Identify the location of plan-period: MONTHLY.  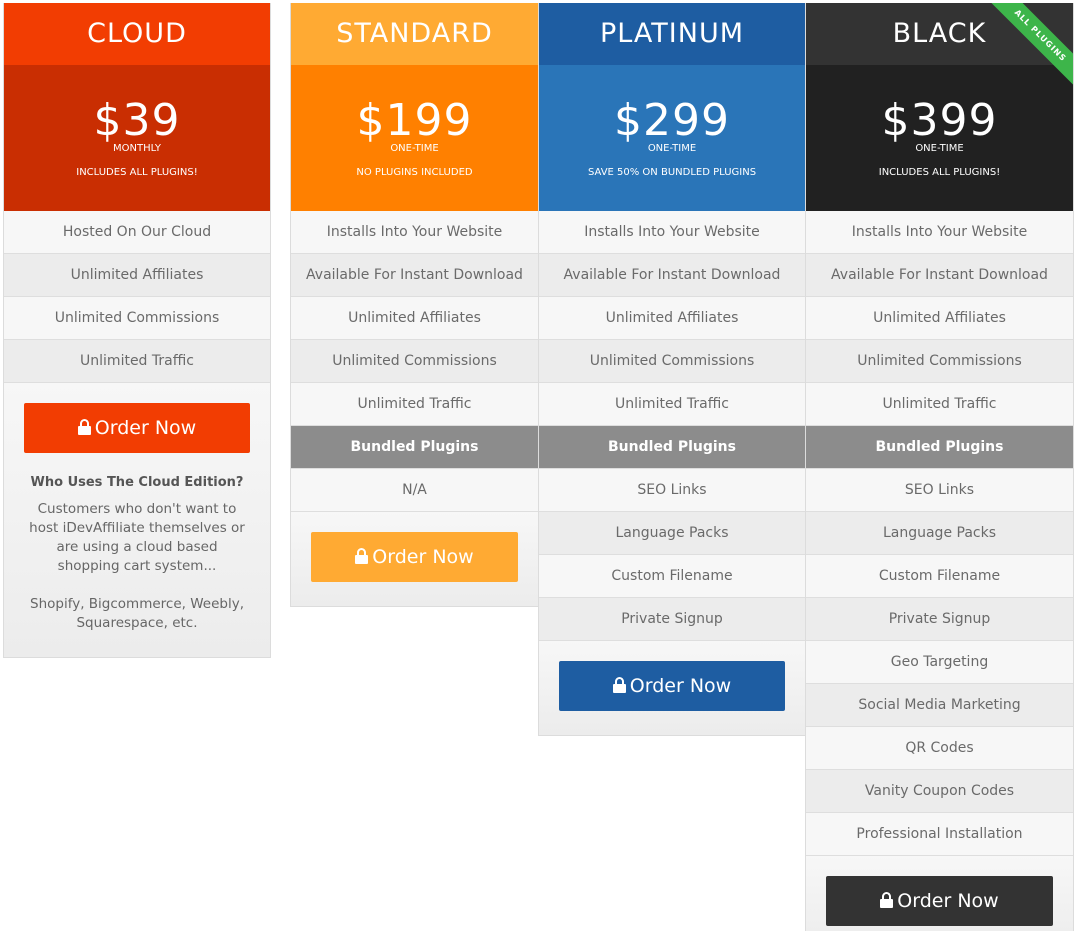
(137, 148).